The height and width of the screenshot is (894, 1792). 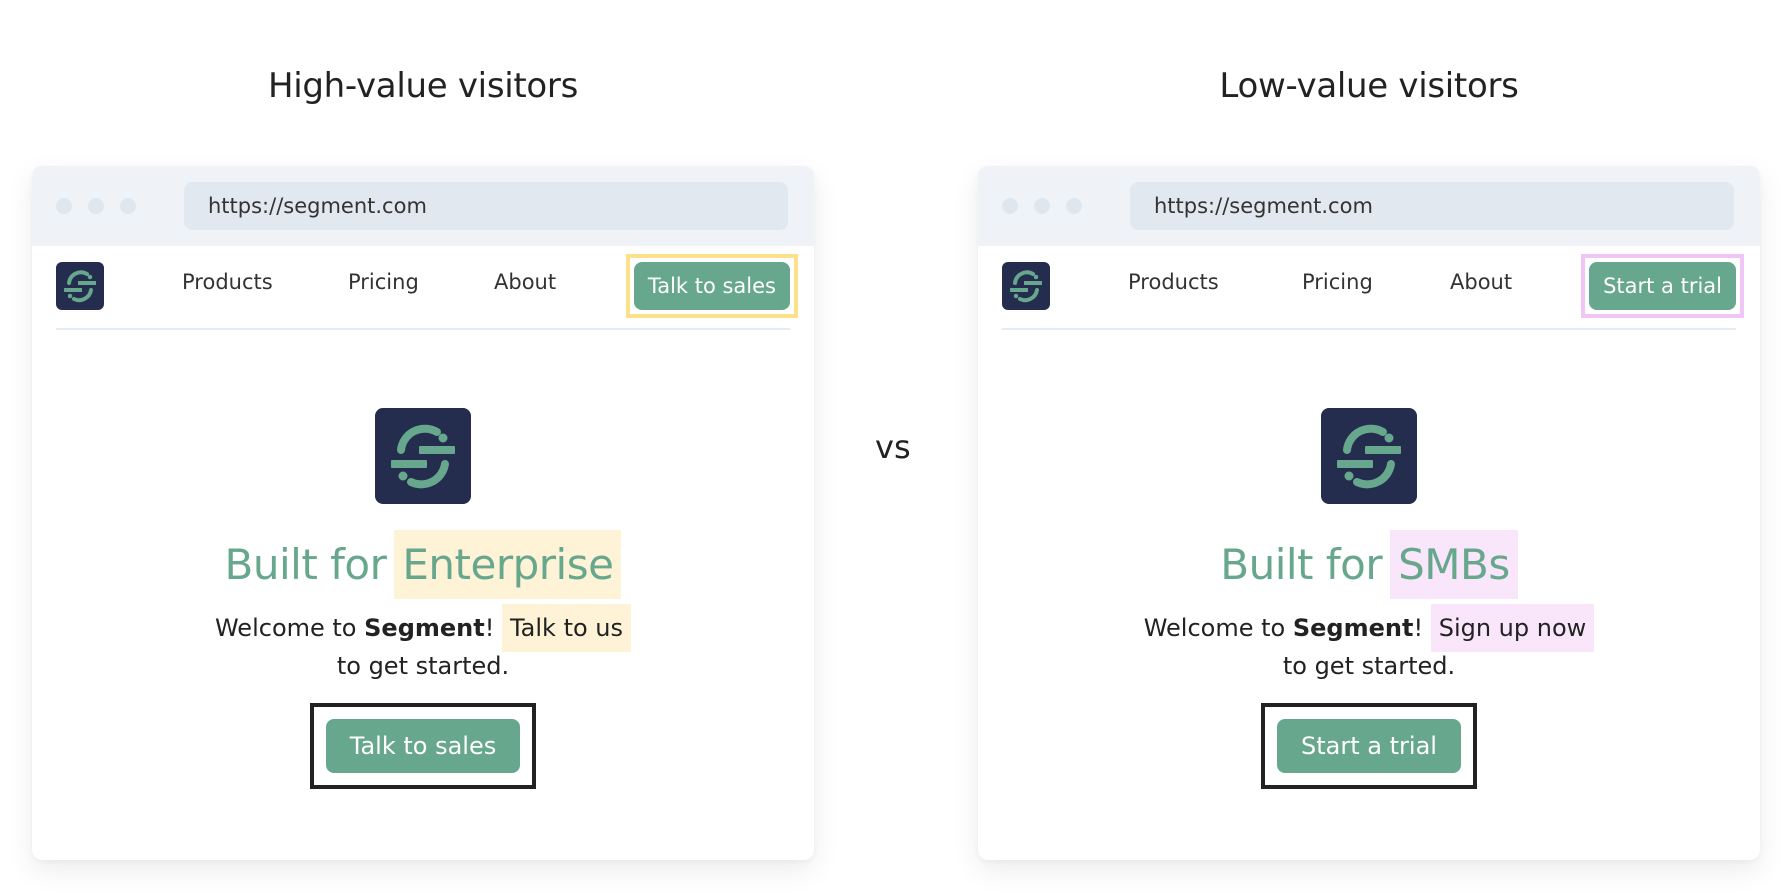 I want to click on site-nav: Products Pricing About Talk to sales, so click(x=427, y=288).